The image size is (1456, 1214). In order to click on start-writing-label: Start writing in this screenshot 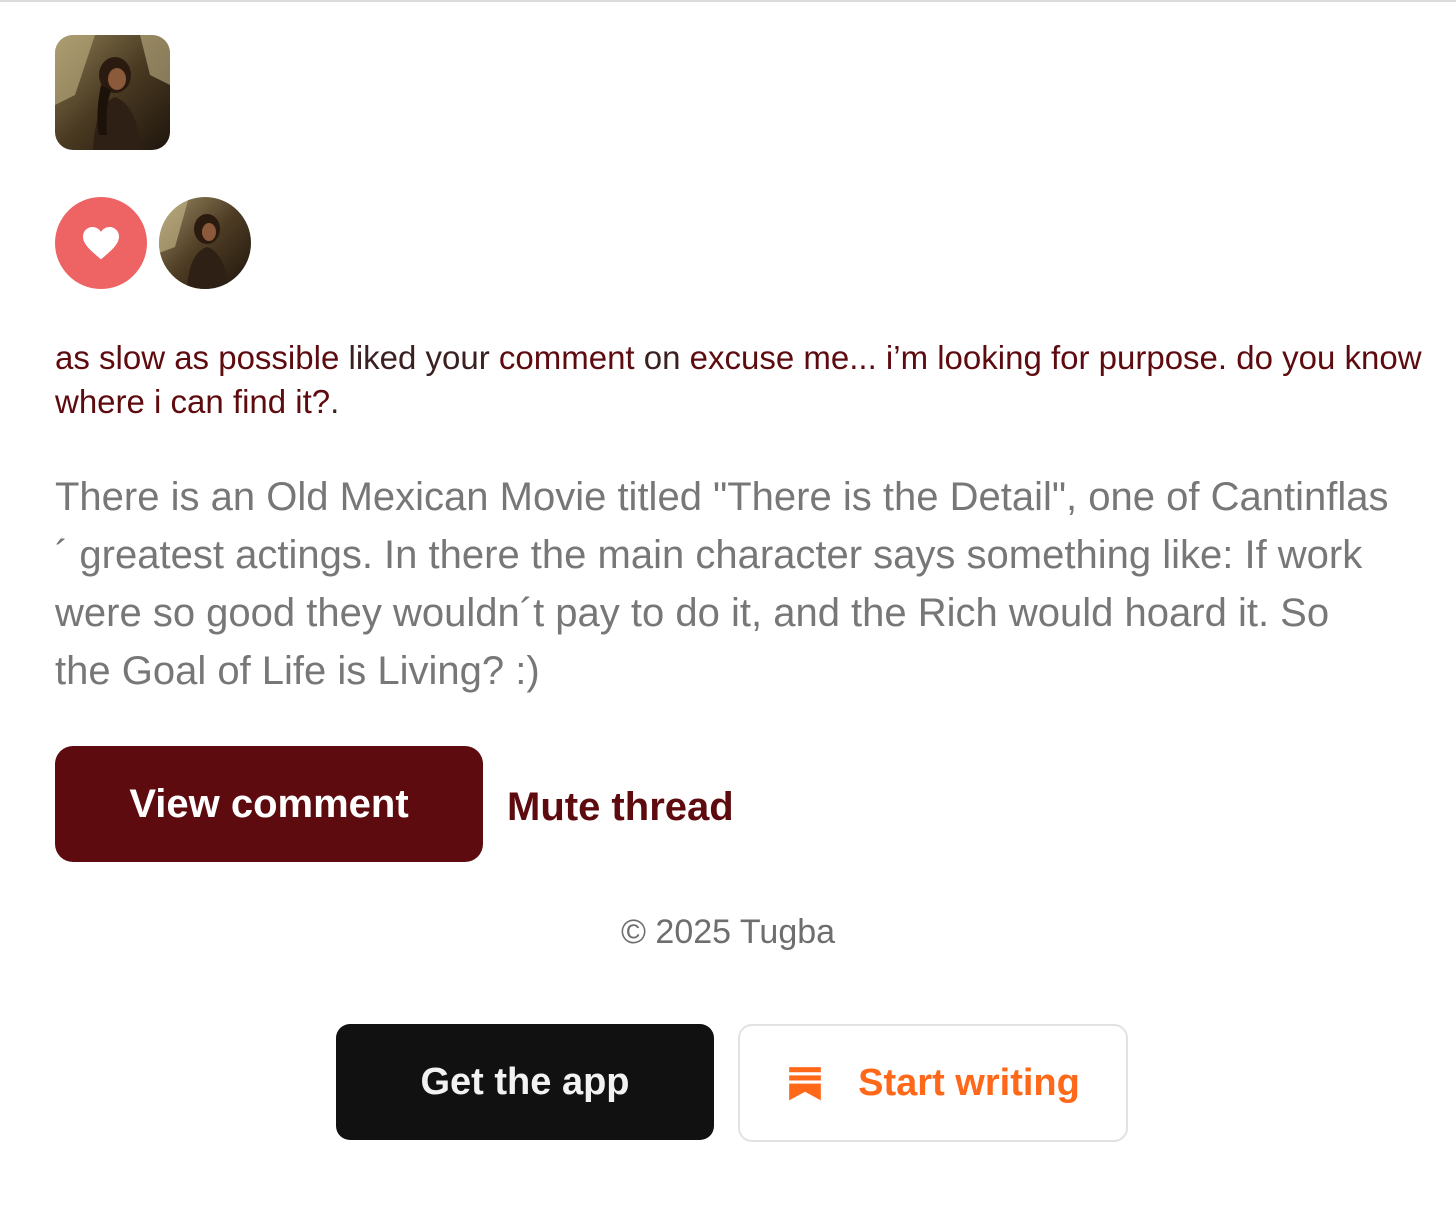, I will do `click(969, 1082)`.